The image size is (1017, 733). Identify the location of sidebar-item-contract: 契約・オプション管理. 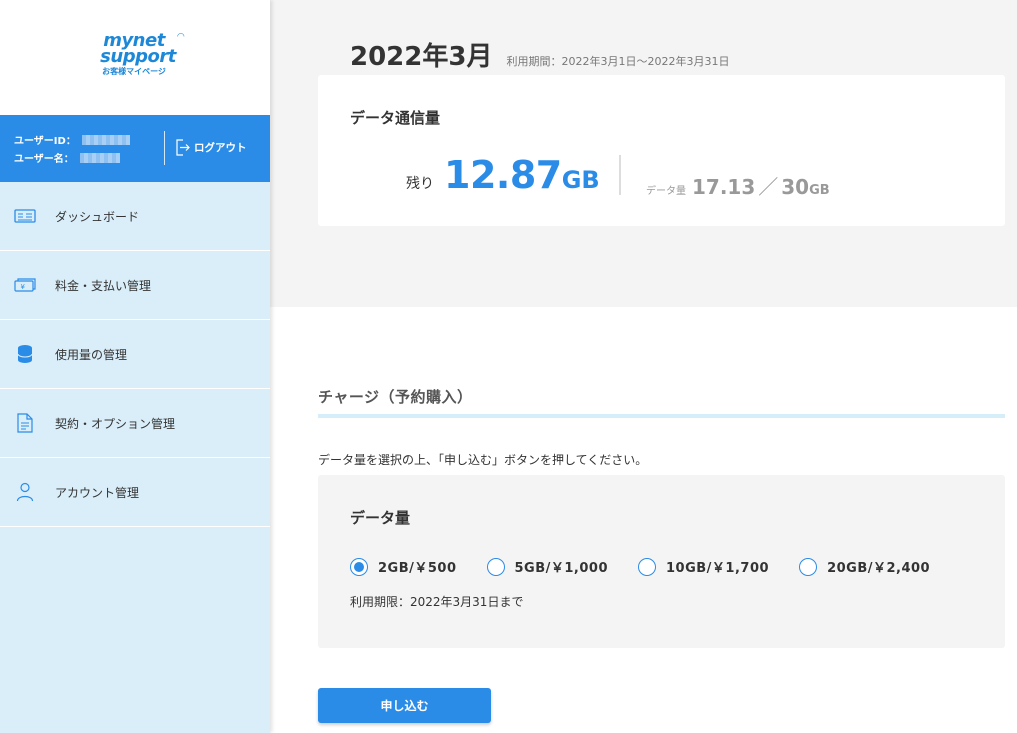
(135, 423).